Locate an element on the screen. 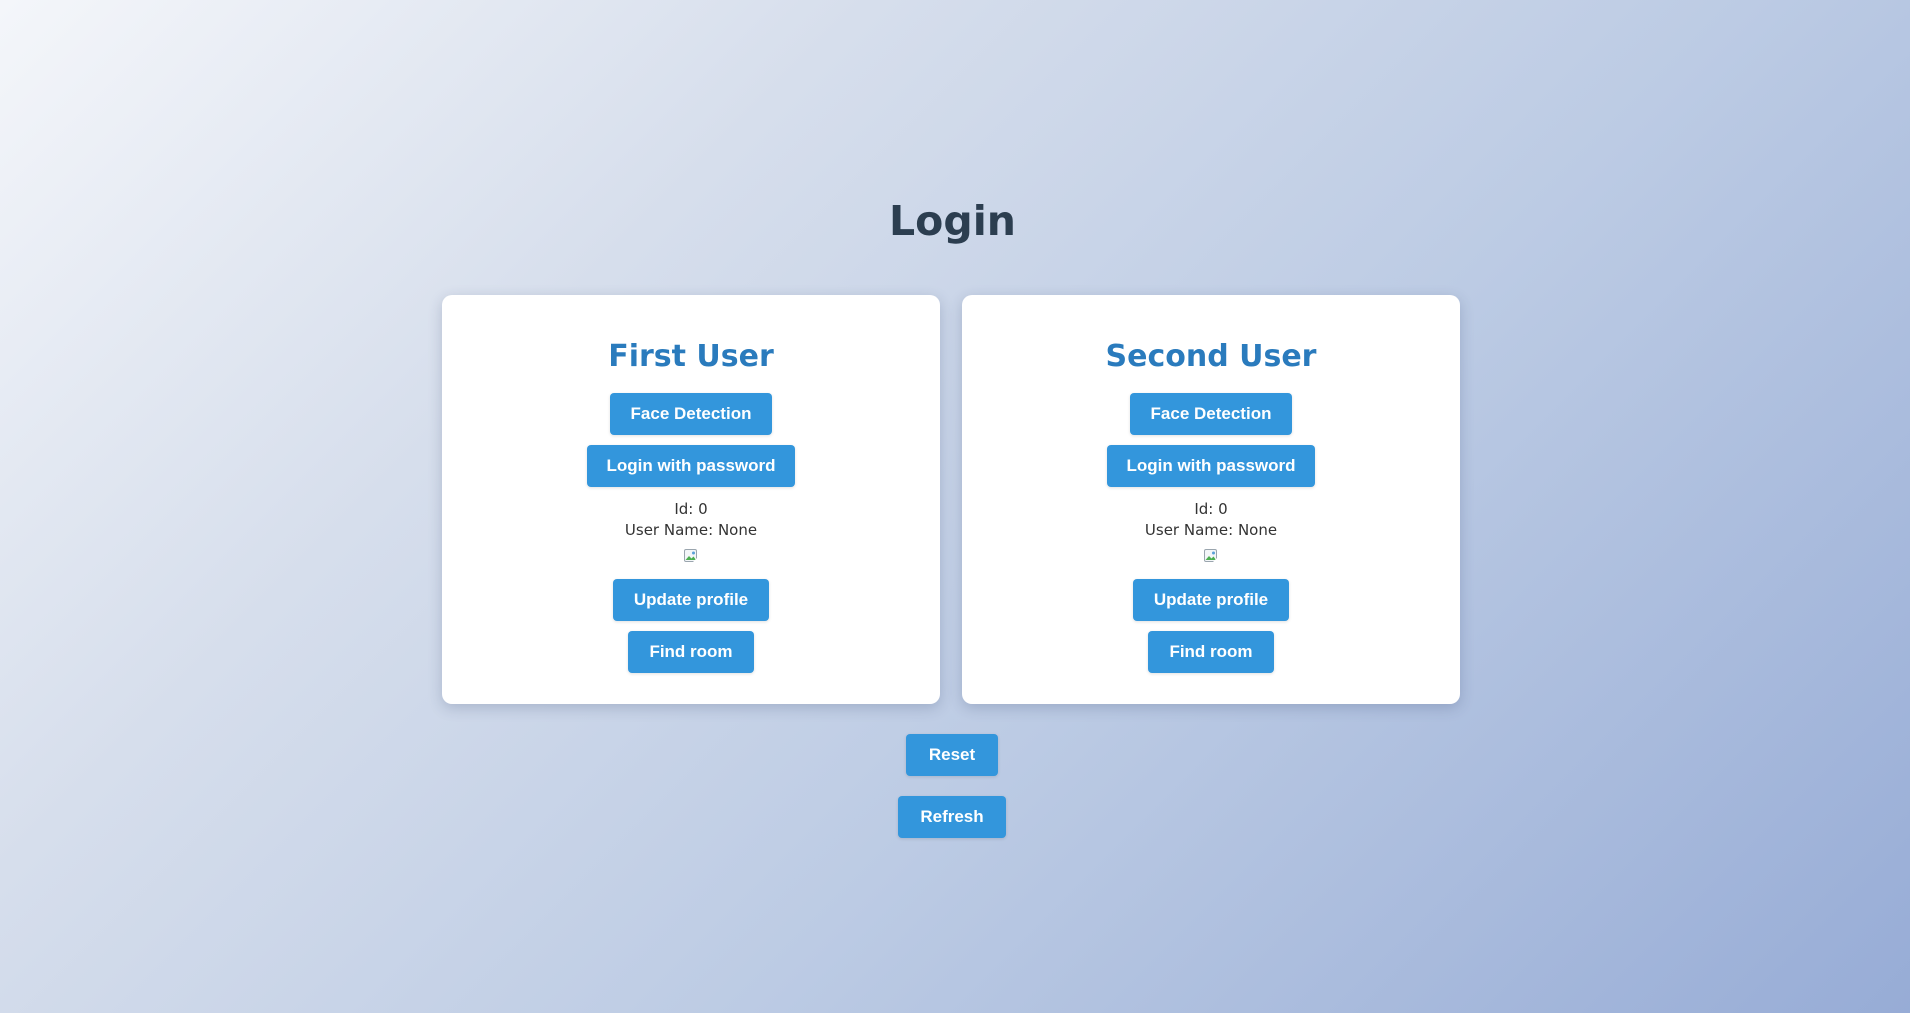 This screenshot has width=1910, height=1013. card-title: Second User is located at coordinates (1211, 356).